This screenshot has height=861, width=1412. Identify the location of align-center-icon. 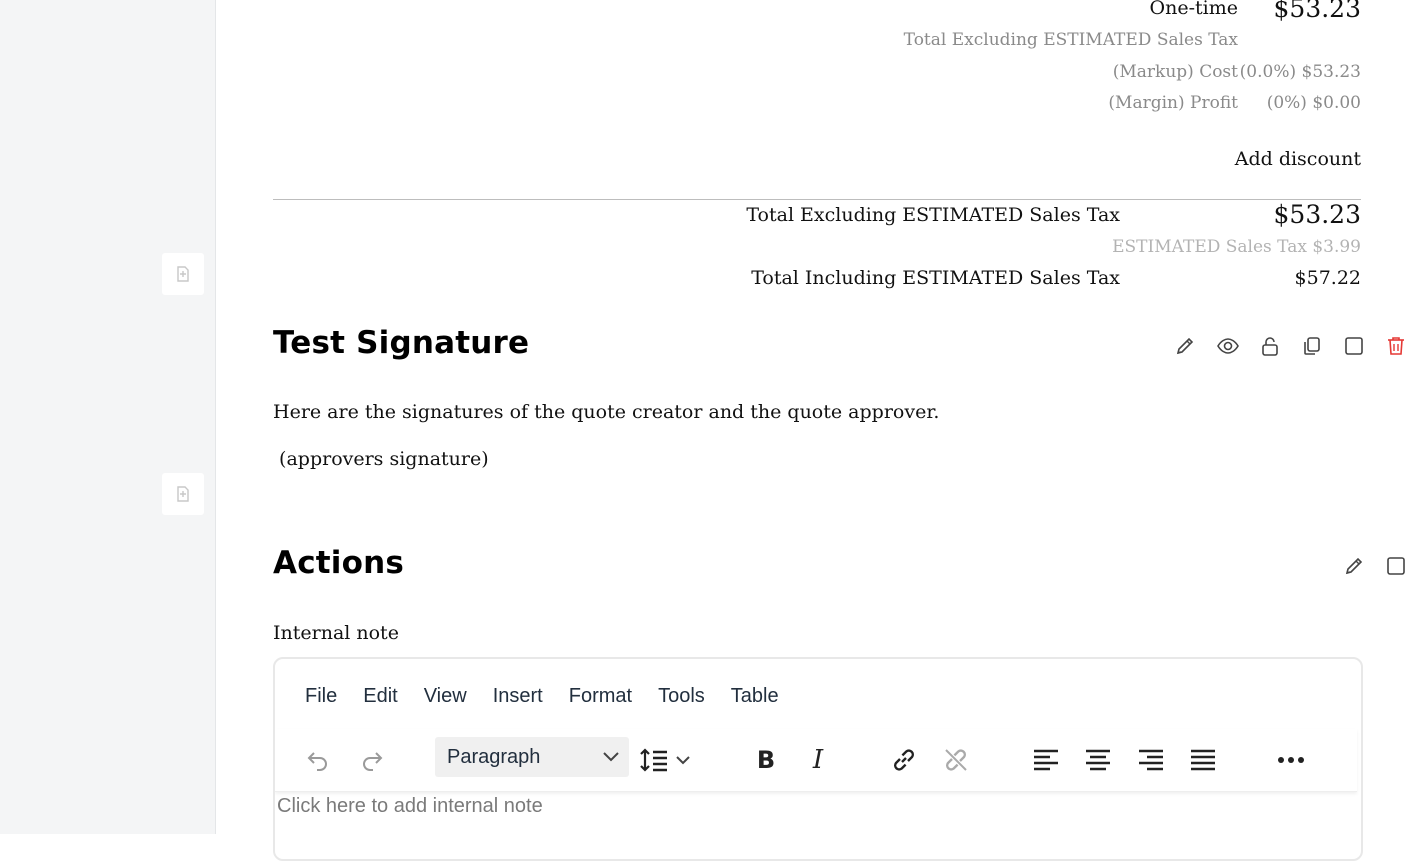
(1098, 760).